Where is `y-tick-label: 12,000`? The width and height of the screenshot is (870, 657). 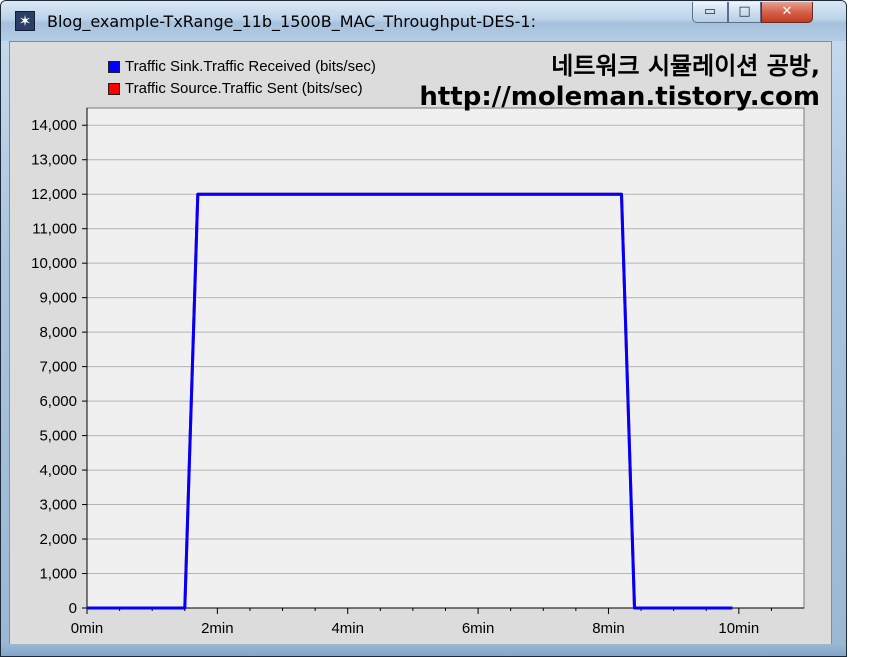
y-tick-label: 12,000 is located at coordinates (54, 194).